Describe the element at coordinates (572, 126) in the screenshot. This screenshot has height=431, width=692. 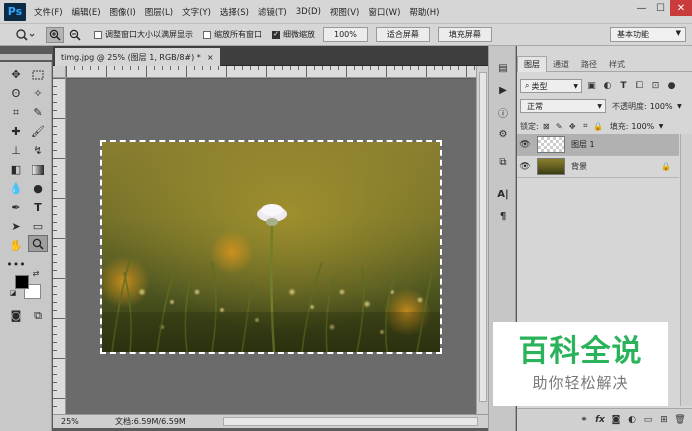
I see `lock-position-icon: ✥` at that location.